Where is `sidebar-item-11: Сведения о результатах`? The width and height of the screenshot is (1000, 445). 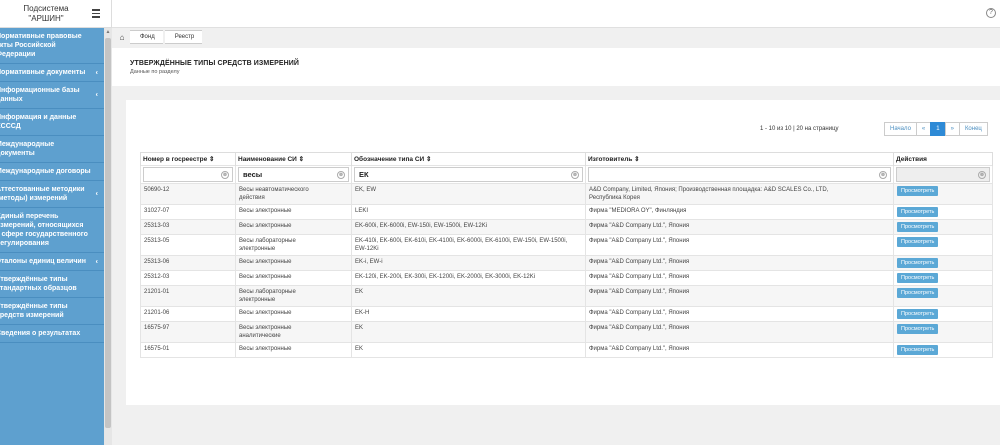 sidebar-item-11: Сведения о результатах is located at coordinates (52, 334).